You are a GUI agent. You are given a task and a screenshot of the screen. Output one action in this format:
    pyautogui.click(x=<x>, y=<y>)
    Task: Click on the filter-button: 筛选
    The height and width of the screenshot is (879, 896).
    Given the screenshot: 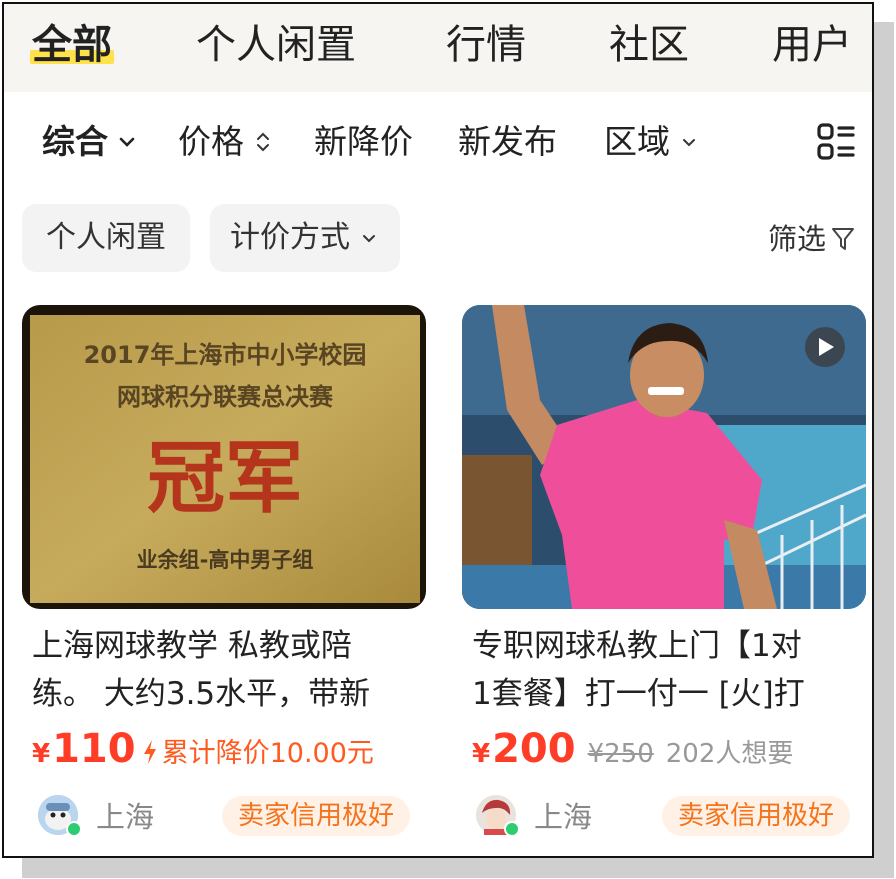 What is the action you would take?
    pyautogui.click(x=812, y=239)
    